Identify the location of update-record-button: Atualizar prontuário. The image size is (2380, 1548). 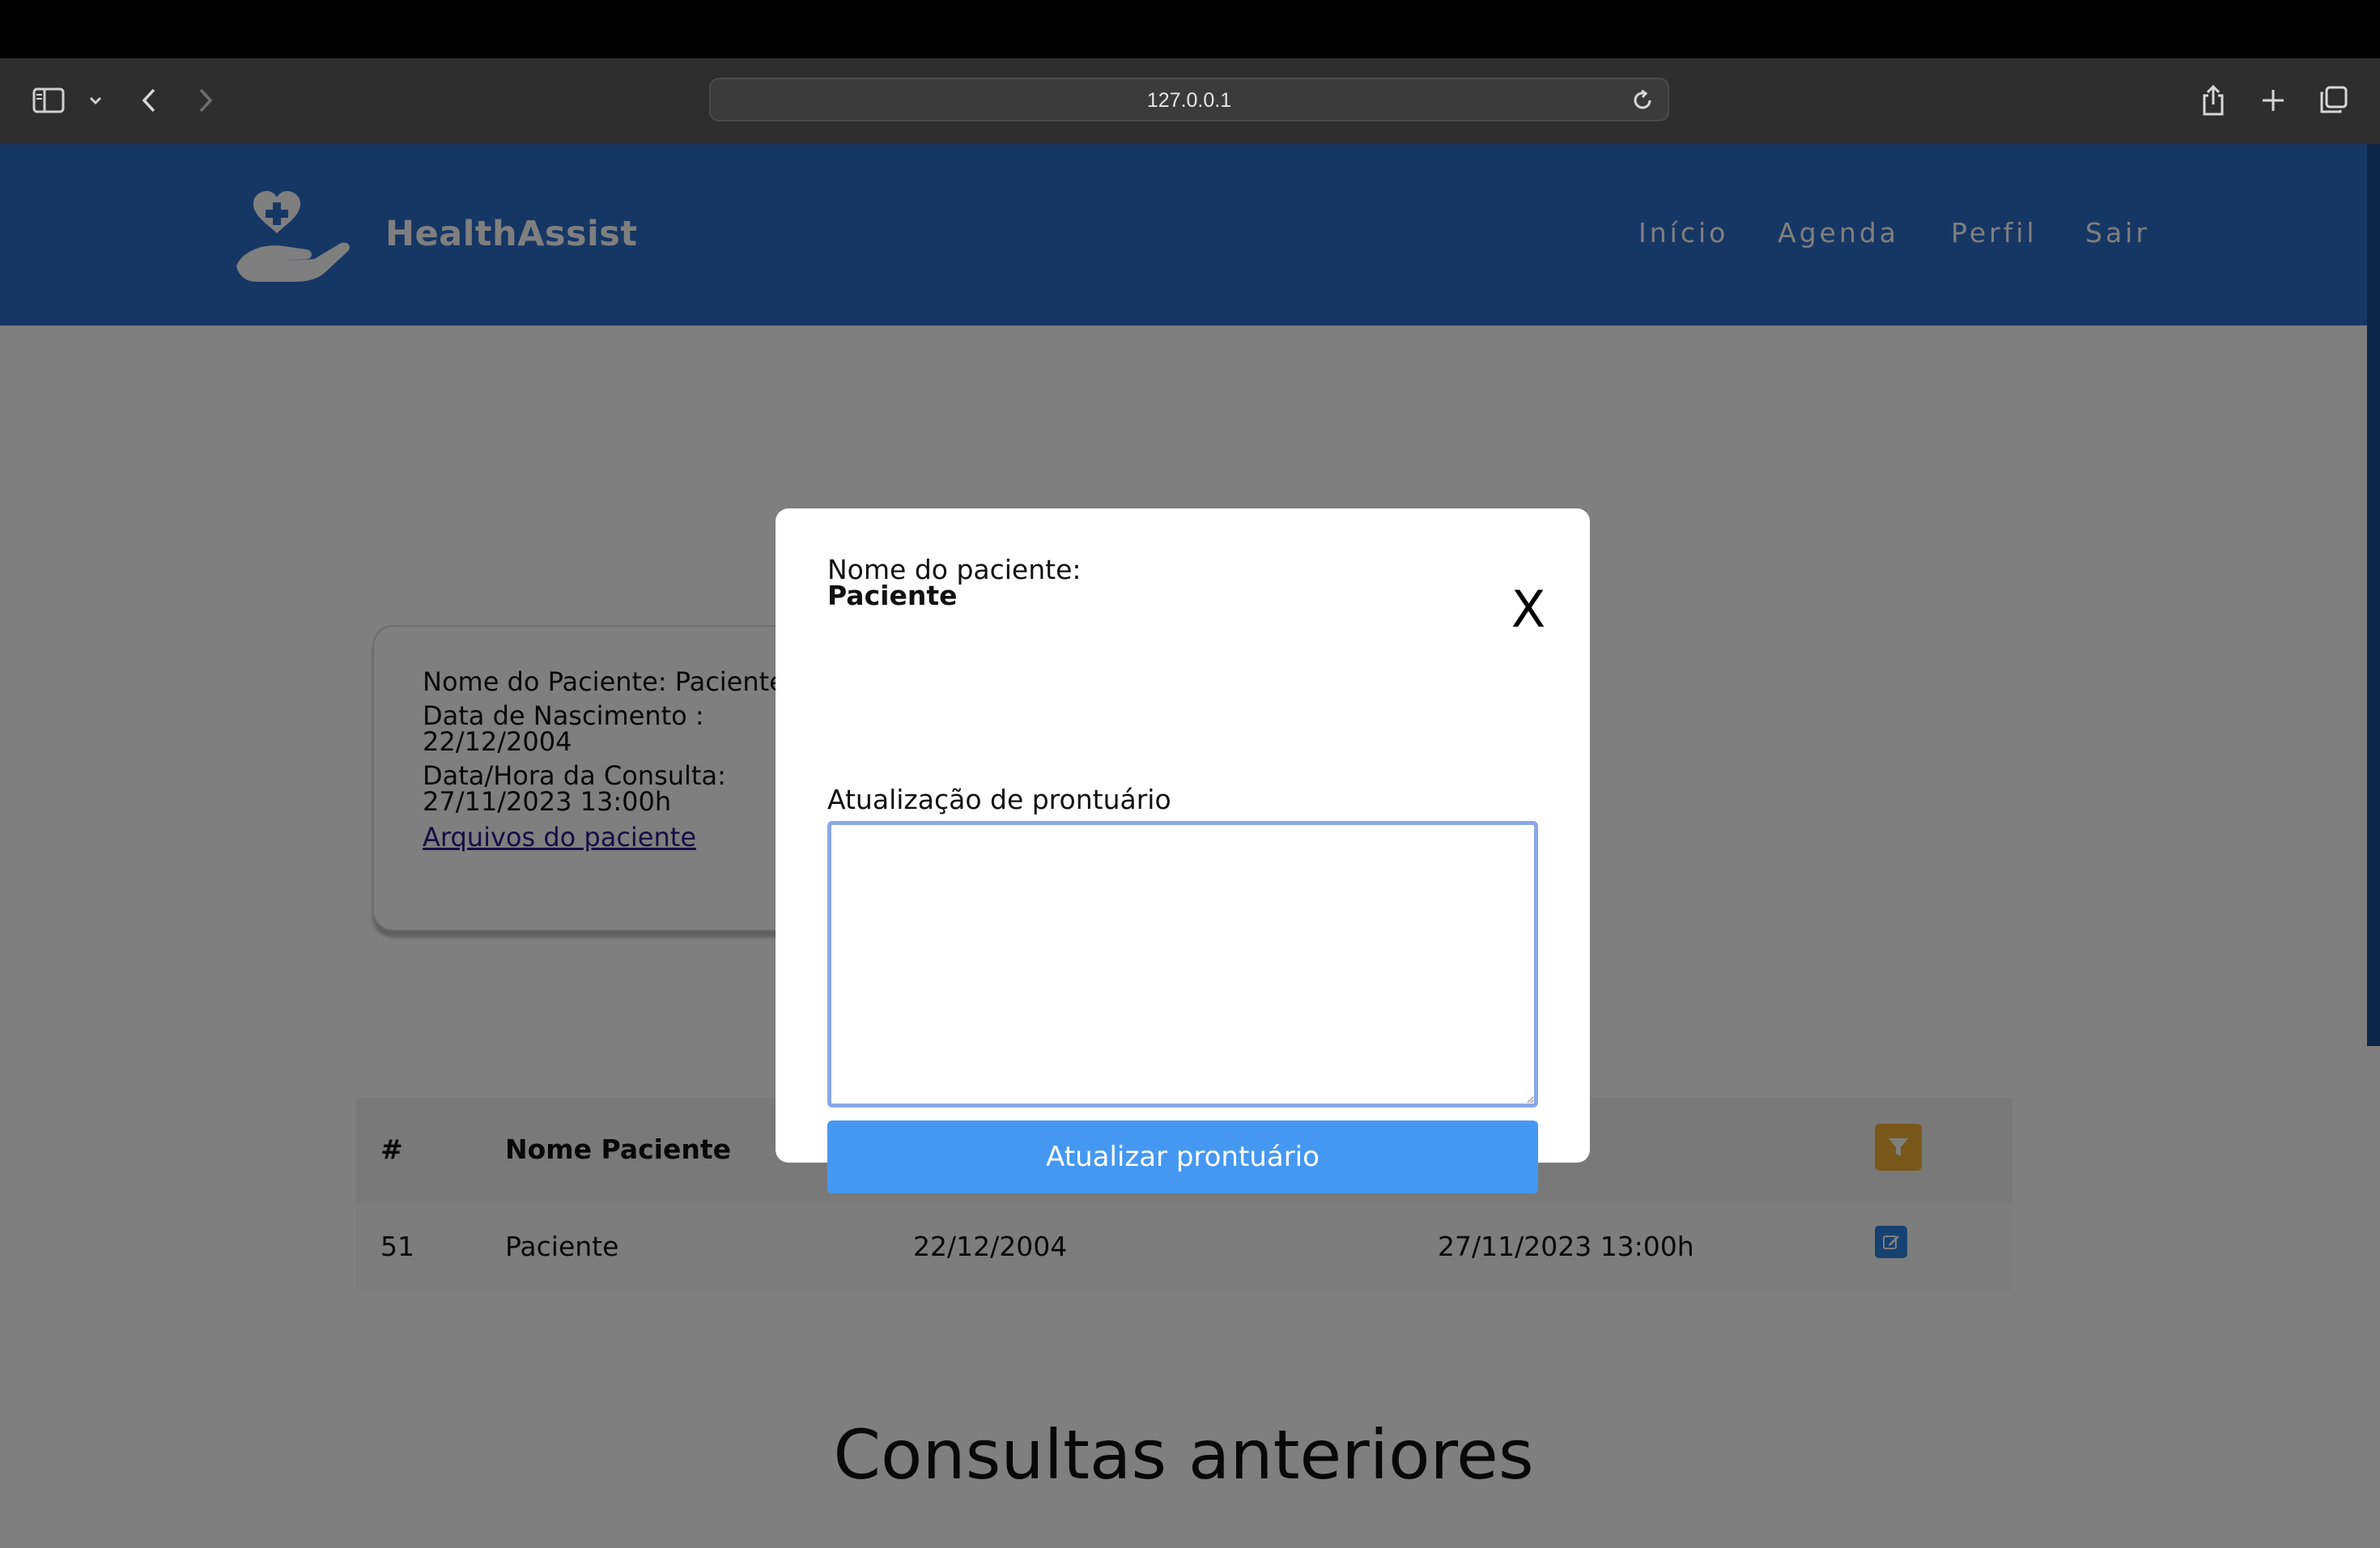
(1182, 1157).